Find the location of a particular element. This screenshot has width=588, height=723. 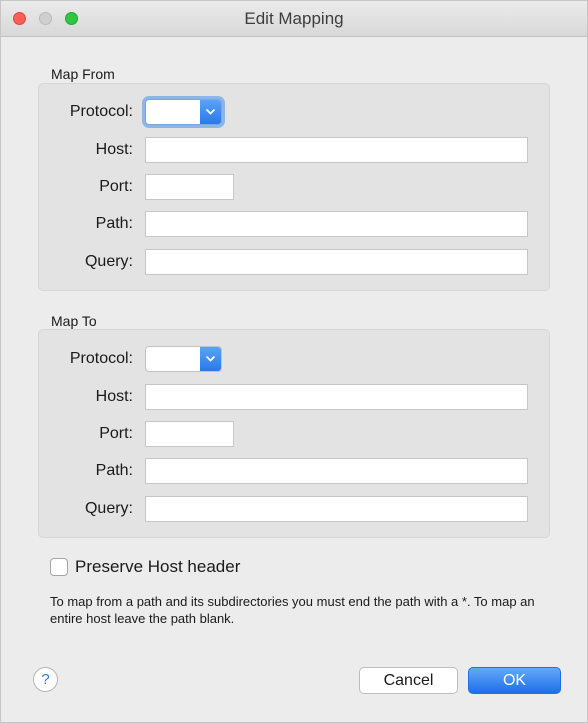

map-from-path-input is located at coordinates (336, 224).